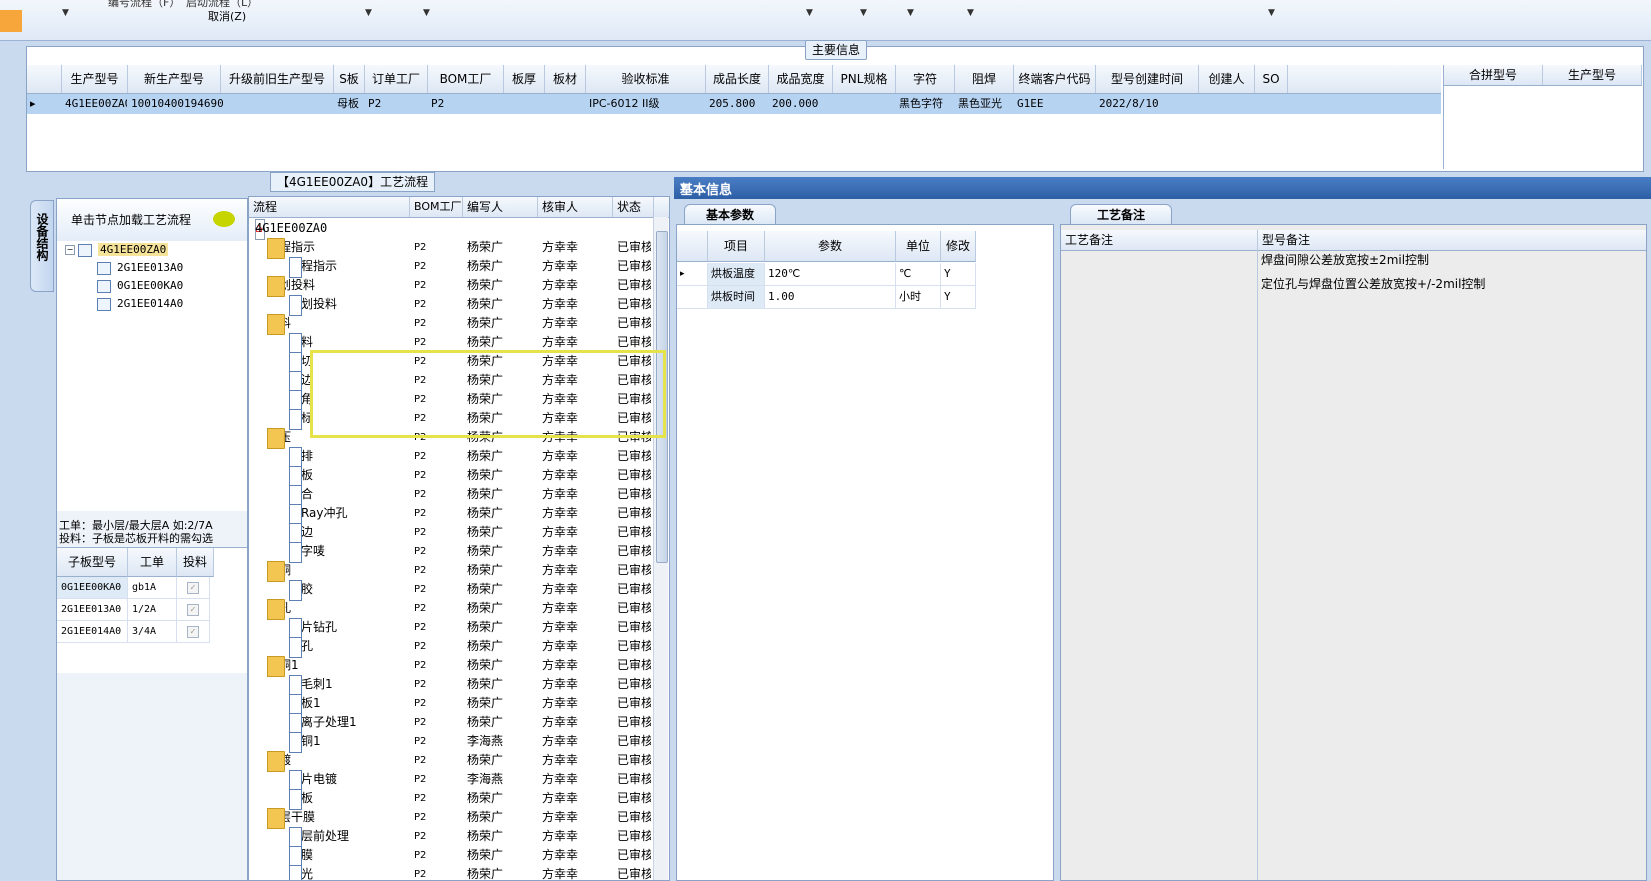 The width and height of the screenshot is (1651, 881). I want to click on tree-node: 2G1EE013A0, so click(140, 268).